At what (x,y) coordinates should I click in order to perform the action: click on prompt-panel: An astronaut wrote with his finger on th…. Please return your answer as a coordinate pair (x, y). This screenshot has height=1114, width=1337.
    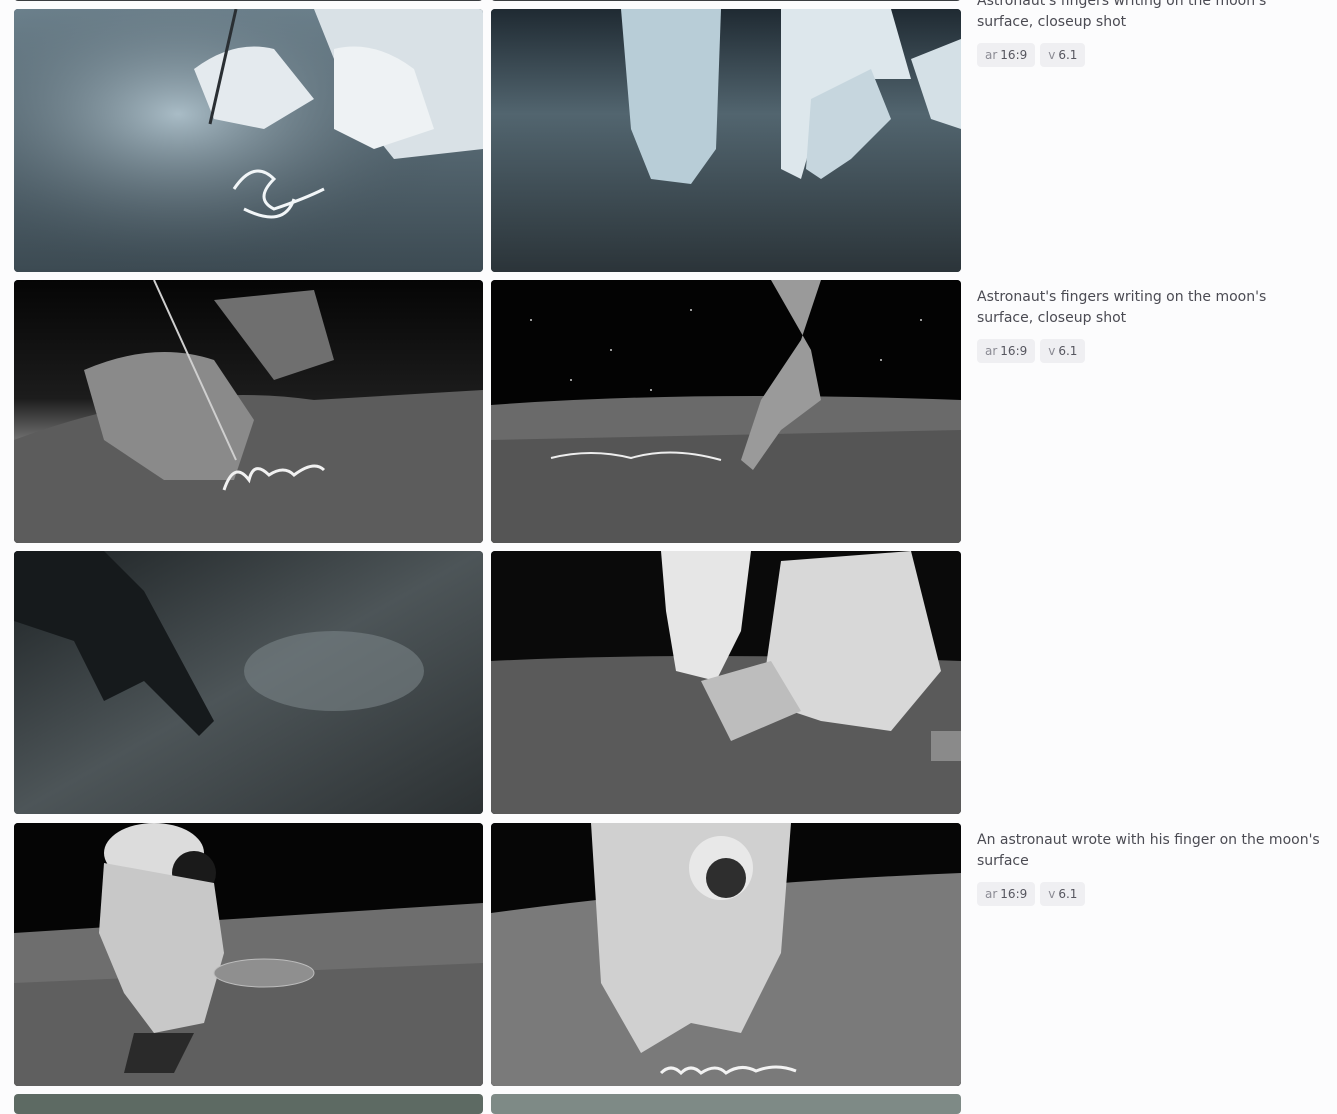
    Looking at the image, I should click on (1149, 868).